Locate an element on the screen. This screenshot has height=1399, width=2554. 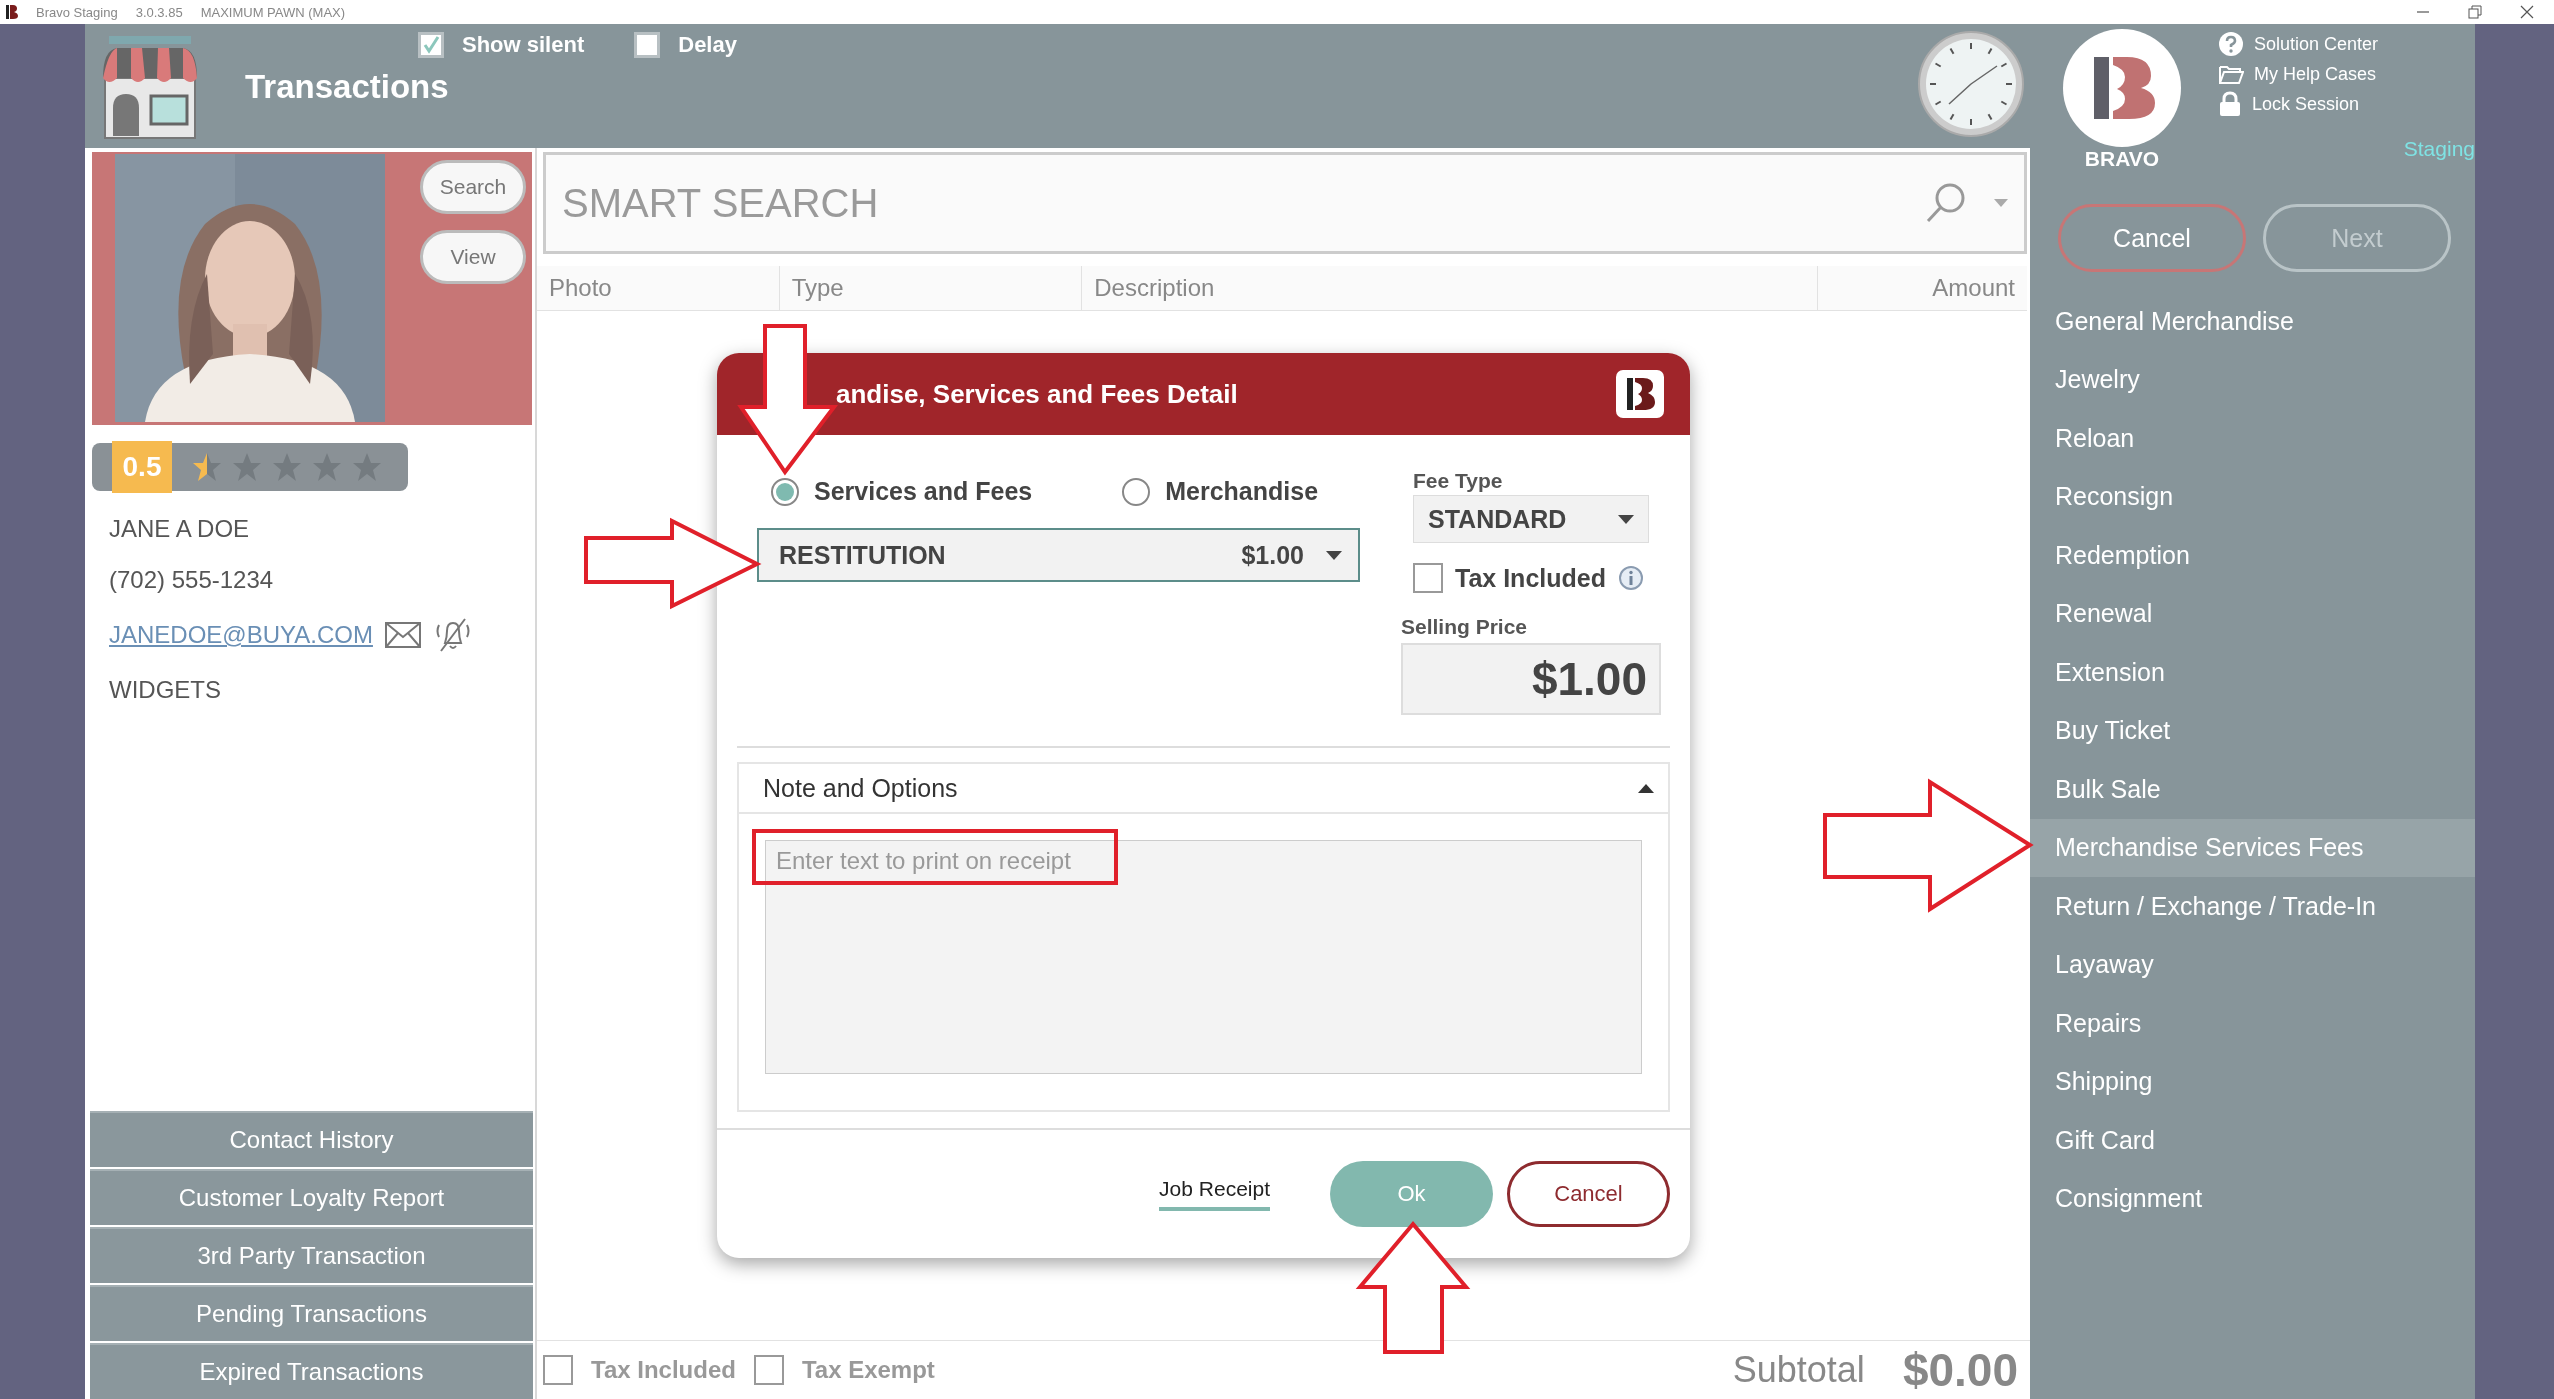
collapse-caret-icon is located at coordinates (1646, 788).